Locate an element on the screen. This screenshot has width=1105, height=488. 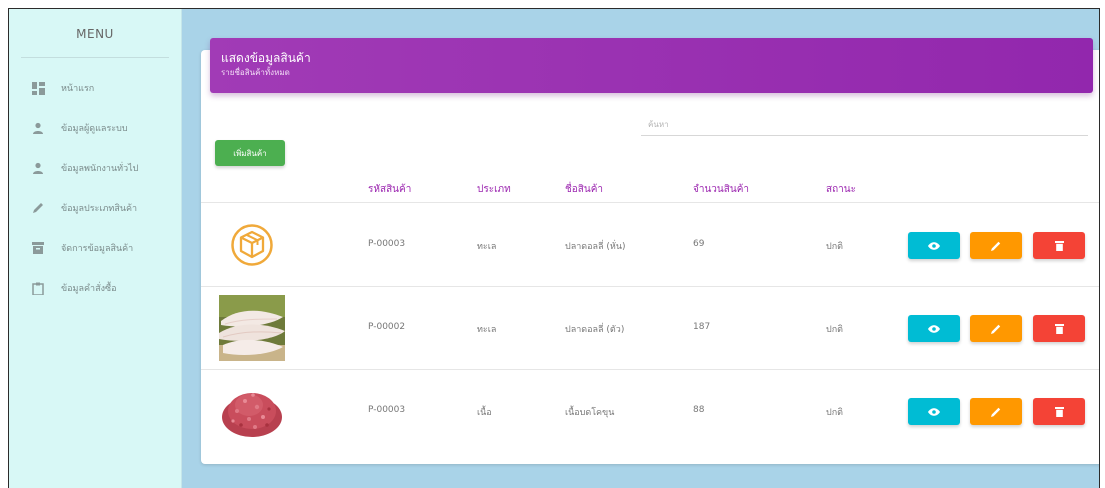
column-header-quantity: จำนวนสินค้า is located at coordinates (721, 189).